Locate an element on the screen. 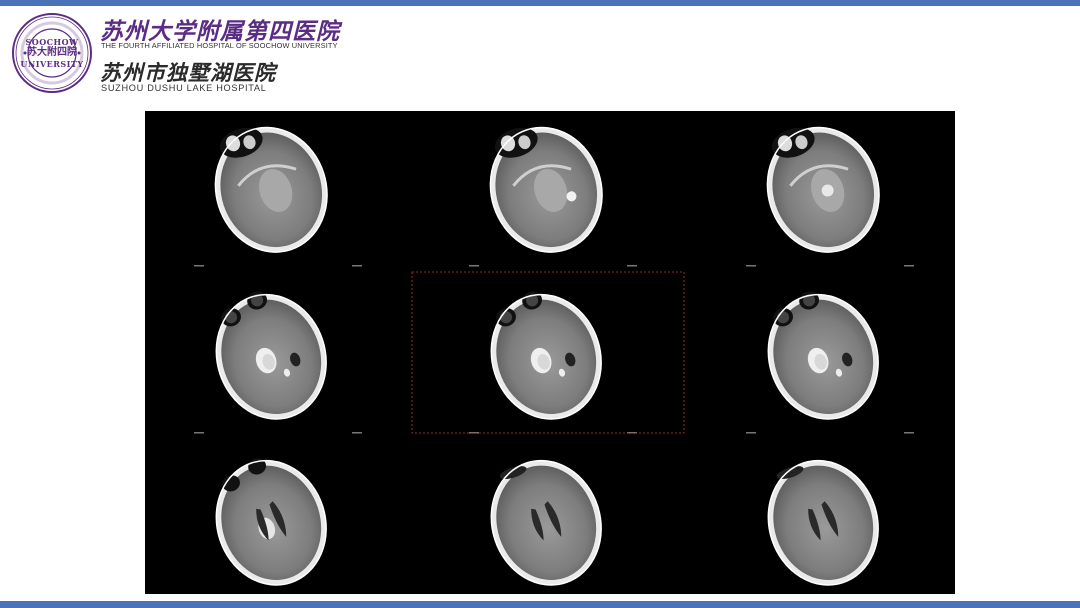 The width and height of the screenshot is (1080, 608). hospital-seal-logo: SOOCHOW 苏大附四院 UNIVERSITY is located at coordinates (52, 53).